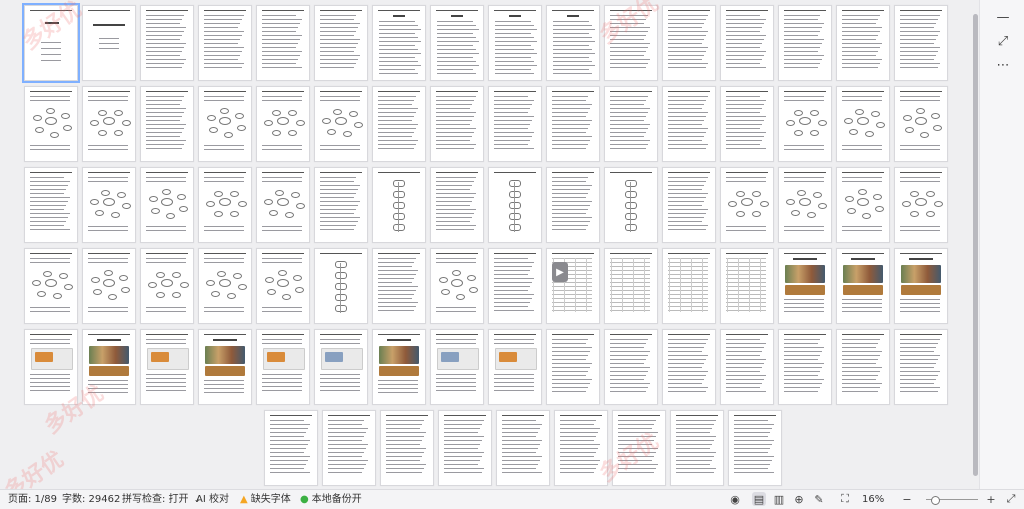 This screenshot has width=1024, height=509. What do you see at coordinates (162, 500) in the screenshot?
I see `spell-check-toggle: 拼写检查: 打开 ⌄` at bounding box center [162, 500].